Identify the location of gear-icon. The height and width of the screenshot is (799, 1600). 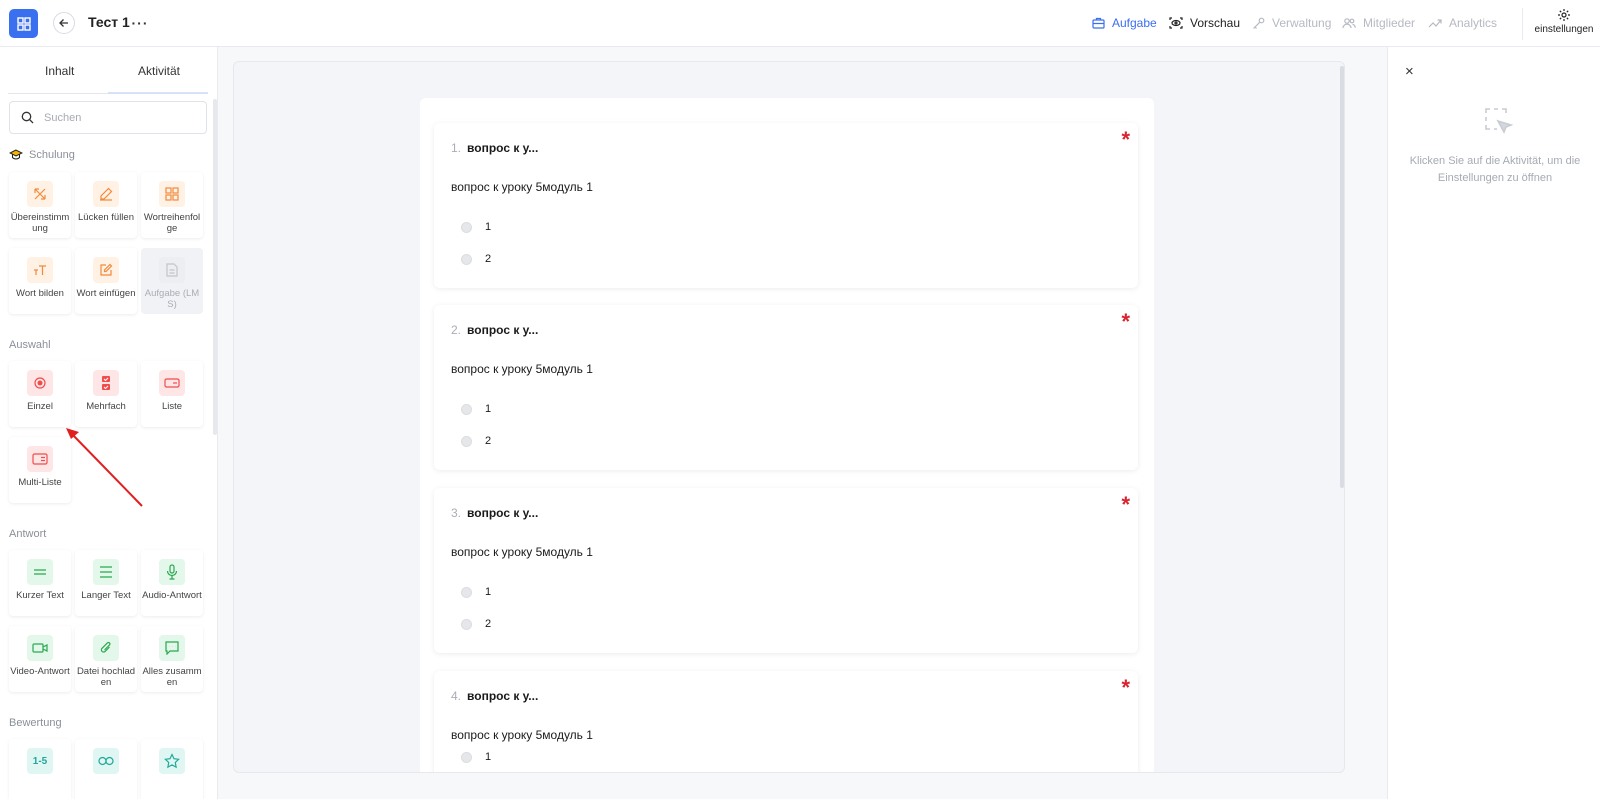
(1564, 15).